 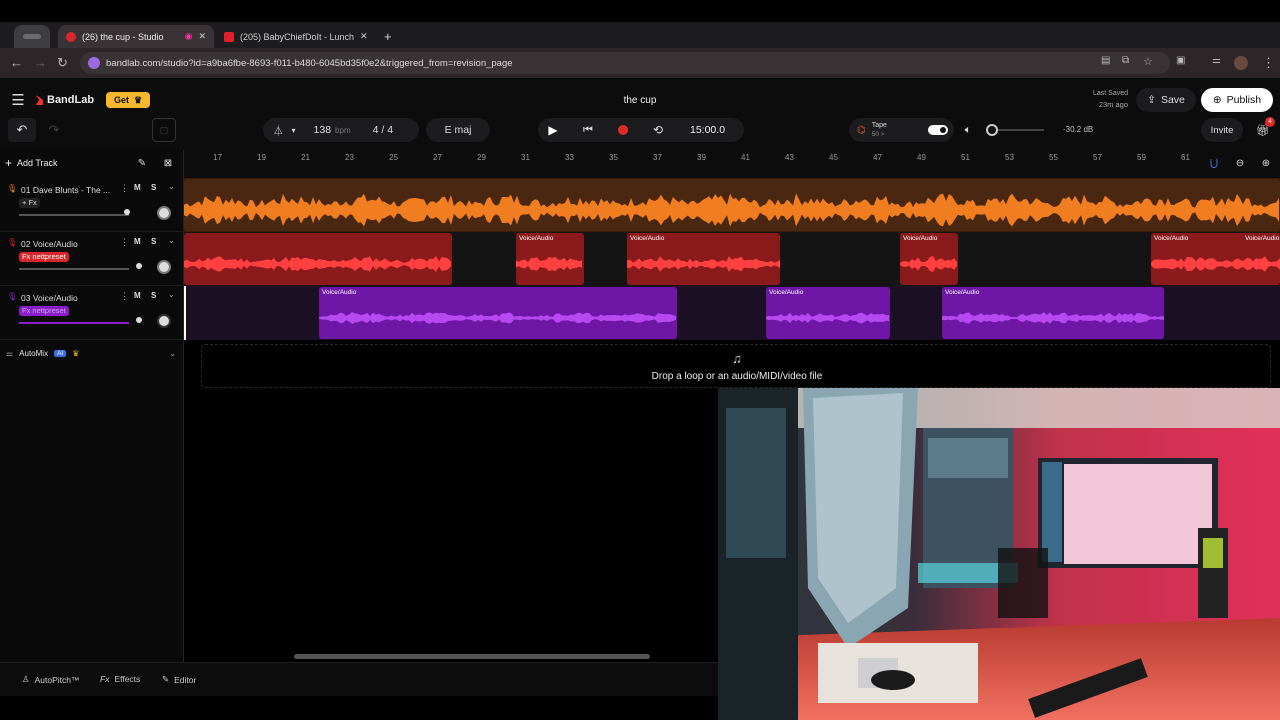 I want to click on tab-studio: (26) the cup - Studio ◉ ✕, so click(x=136, y=36).